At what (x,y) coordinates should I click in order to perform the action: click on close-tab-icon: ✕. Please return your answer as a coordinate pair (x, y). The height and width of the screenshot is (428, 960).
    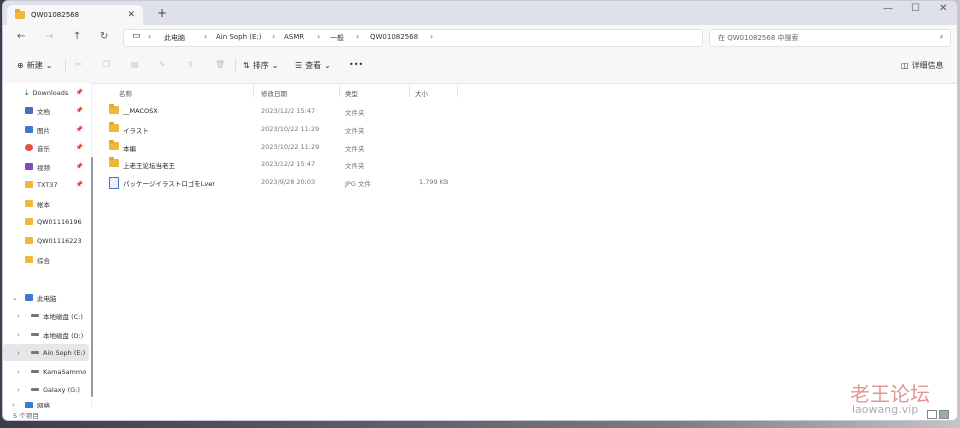
    Looking at the image, I should click on (131, 15).